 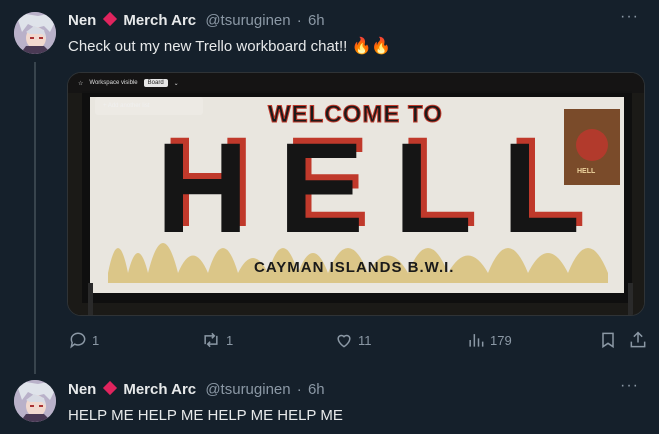 I want to click on views-icon, so click(x=476, y=340).